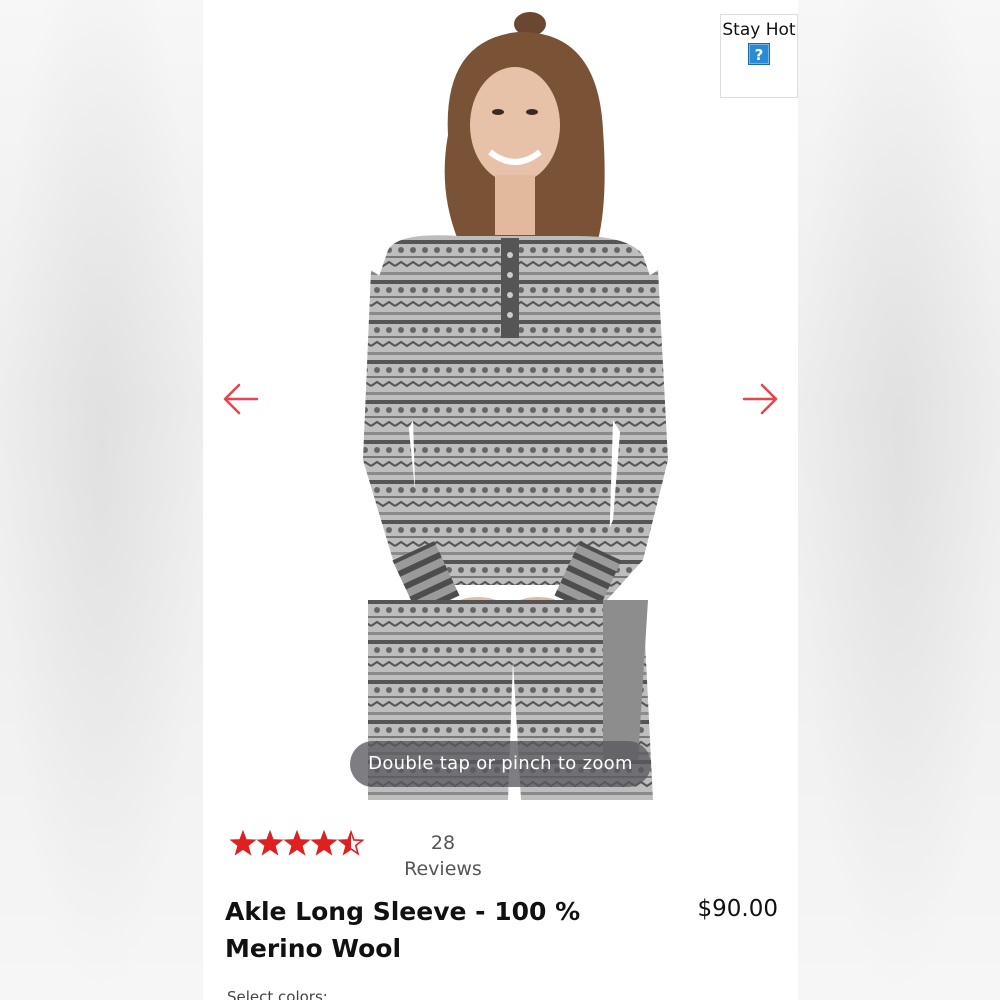 The image size is (1000, 1000). What do you see at coordinates (443, 843) in the screenshot?
I see `review-count: 28` at bounding box center [443, 843].